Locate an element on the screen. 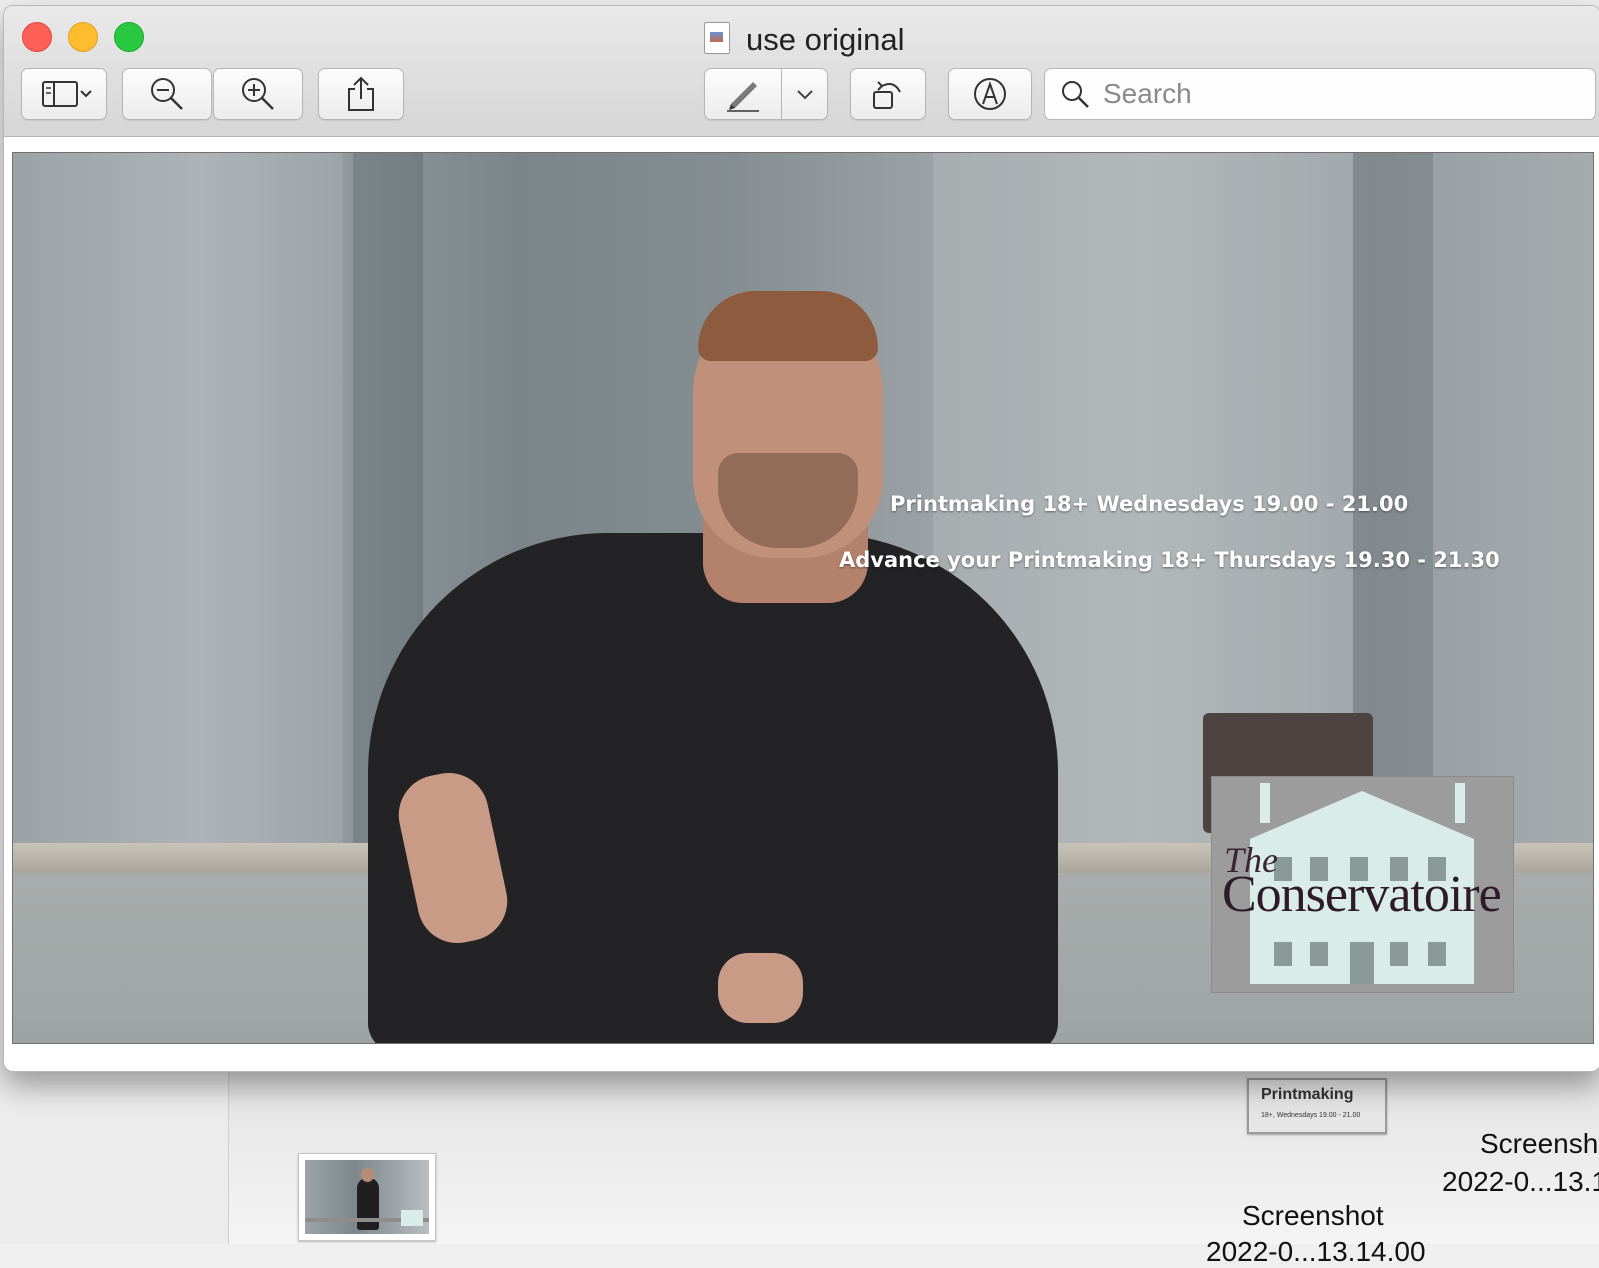 The height and width of the screenshot is (1268, 1599). share-button is located at coordinates (361, 94).